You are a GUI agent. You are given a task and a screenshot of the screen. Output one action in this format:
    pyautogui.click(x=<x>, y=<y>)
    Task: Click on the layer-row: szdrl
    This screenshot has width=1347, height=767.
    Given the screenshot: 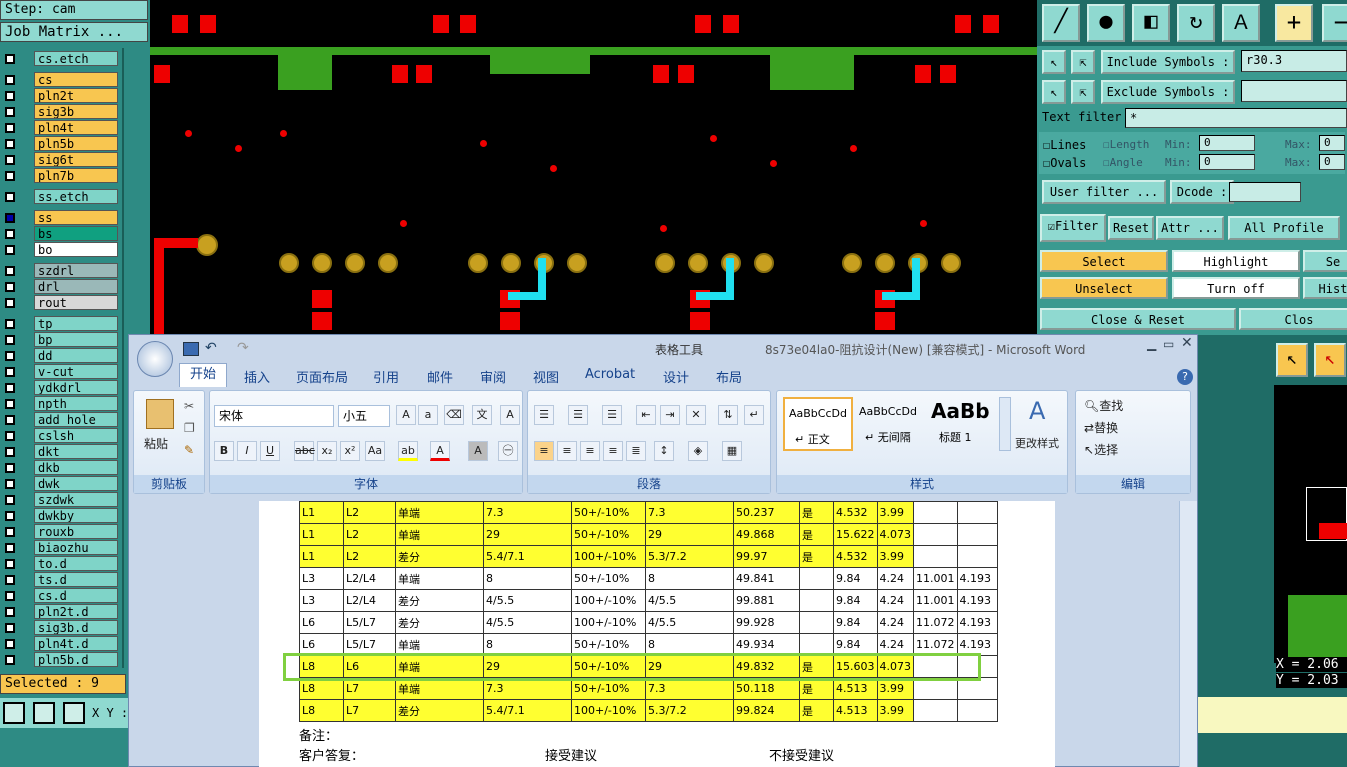 What is the action you would take?
    pyautogui.click(x=60, y=271)
    